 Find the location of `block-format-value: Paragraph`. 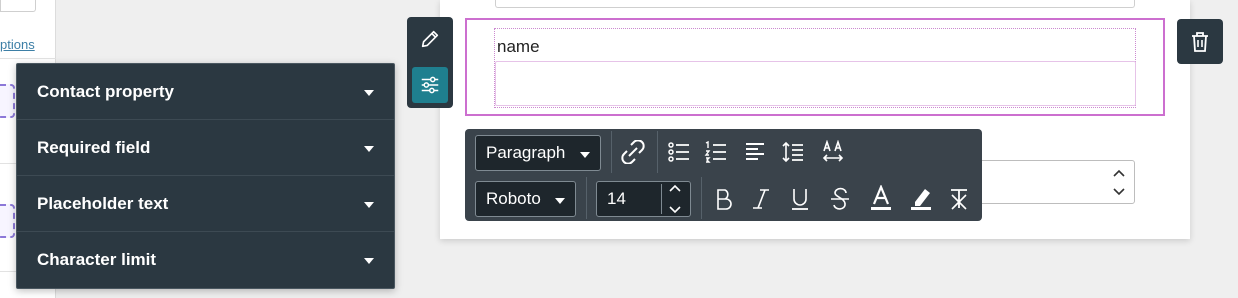

block-format-value: Paragraph is located at coordinates (526, 152).